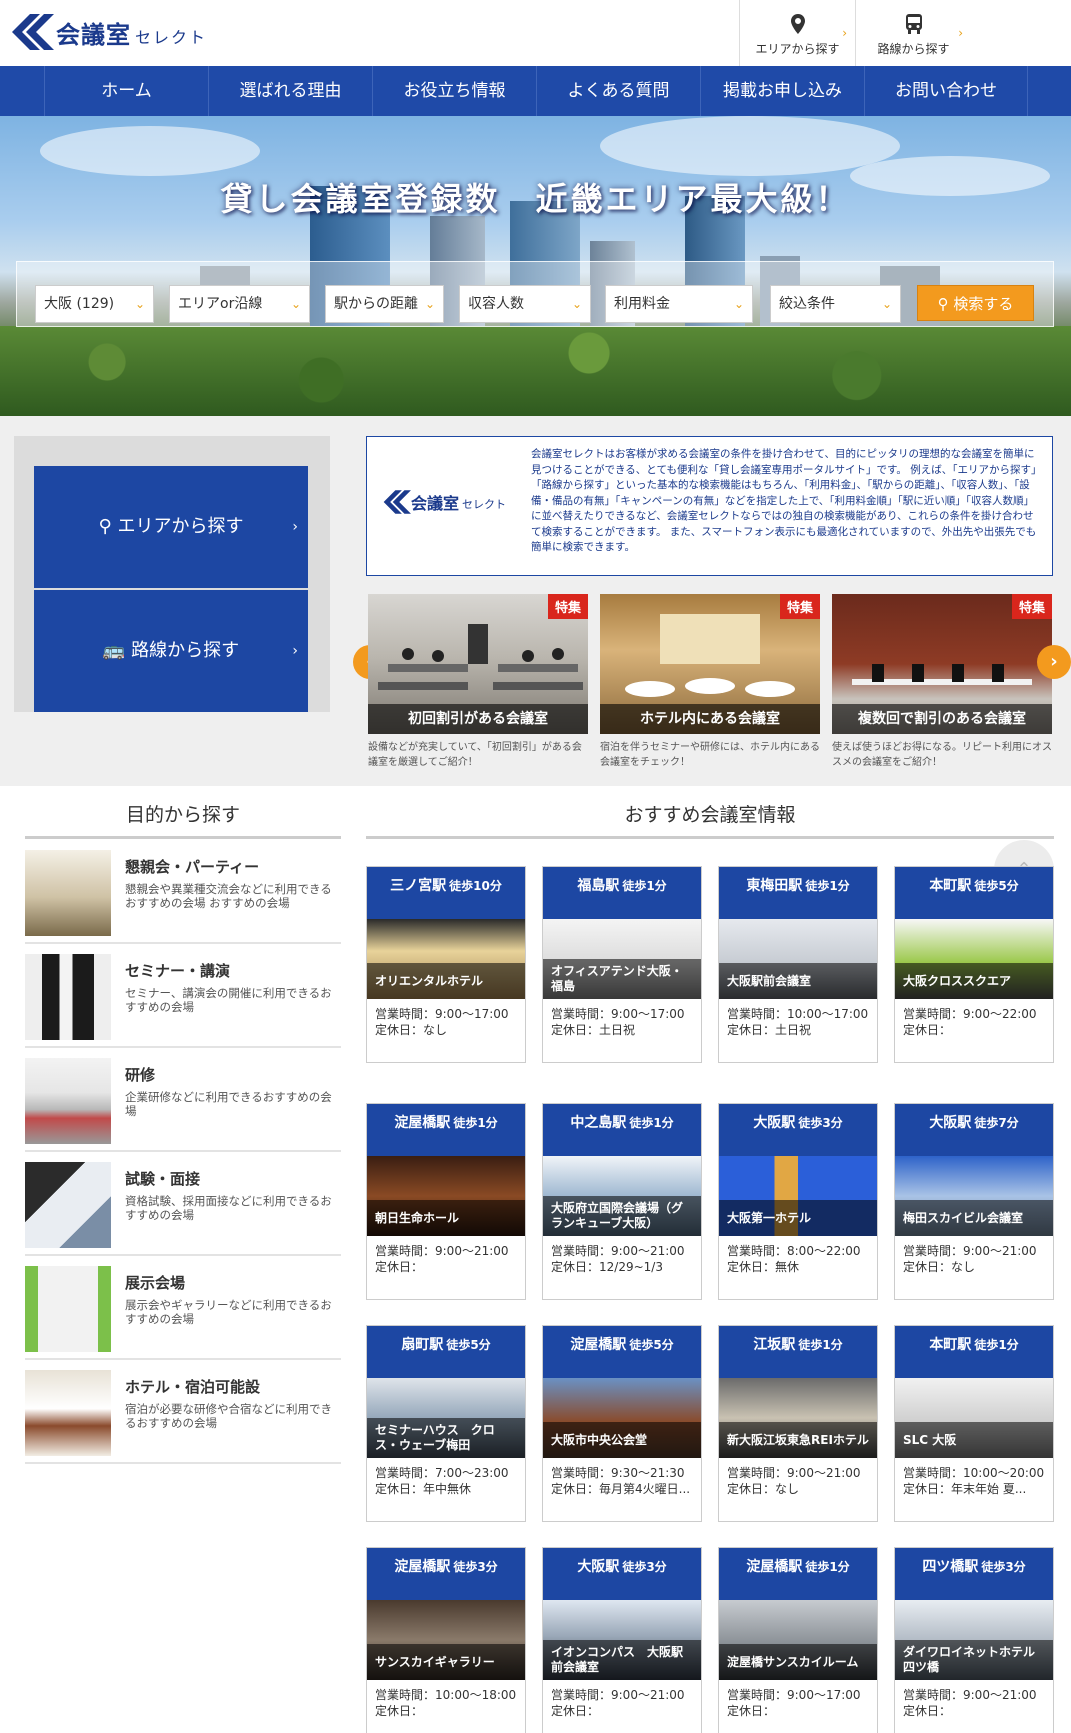 The image size is (1071, 1733). What do you see at coordinates (171, 651) in the screenshot?
I see `side-route-search-button: 🚌 路線から探す ›` at bounding box center [171, 651].